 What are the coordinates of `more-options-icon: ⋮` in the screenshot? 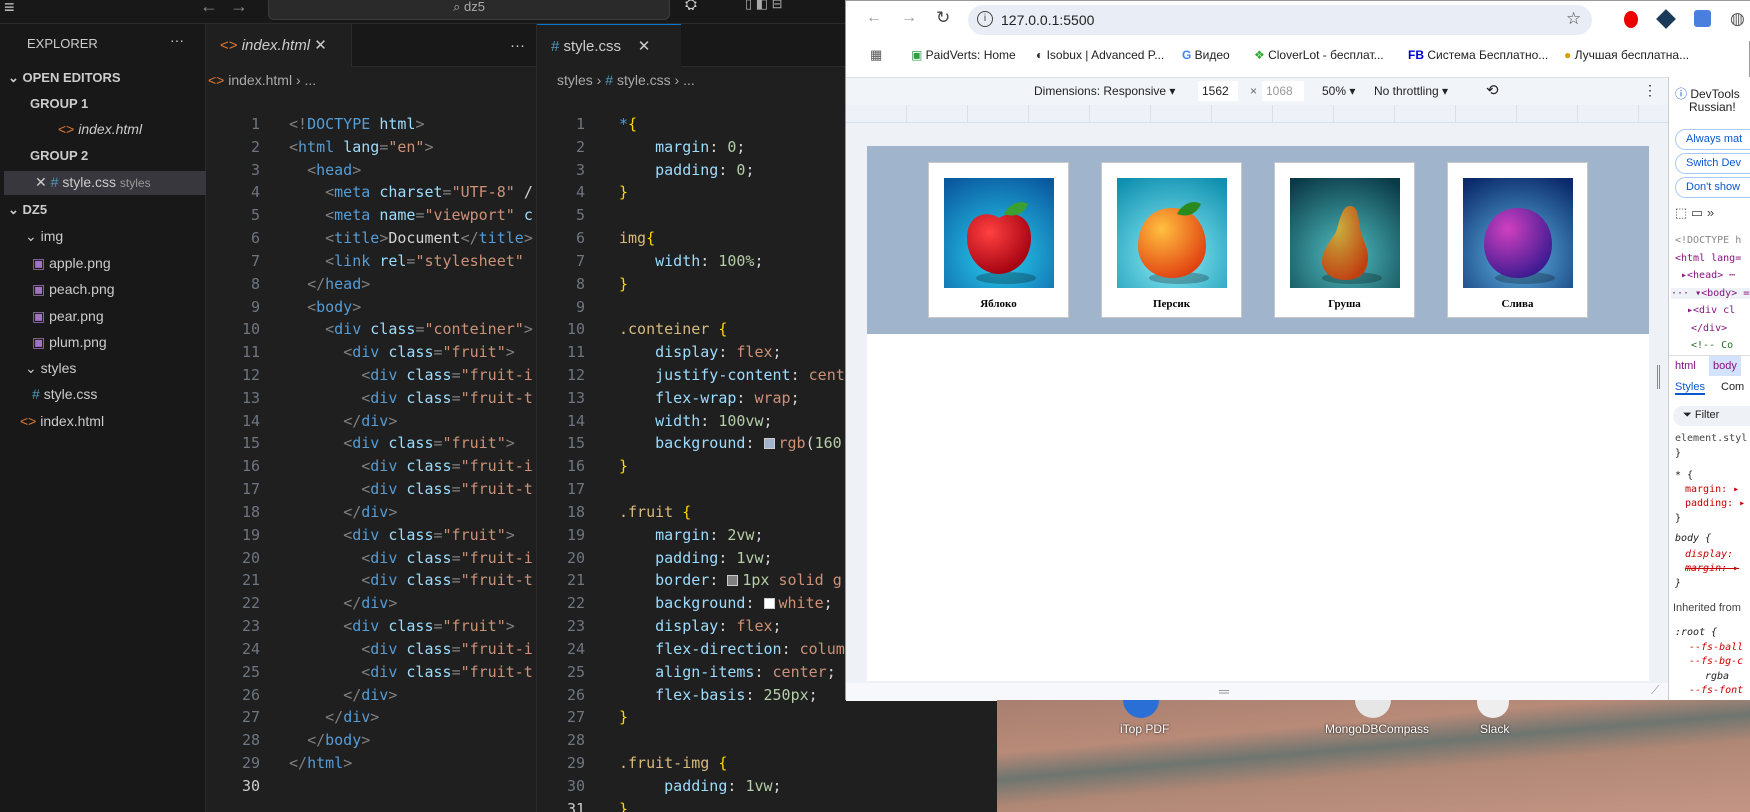 It's located at (1650, 90).